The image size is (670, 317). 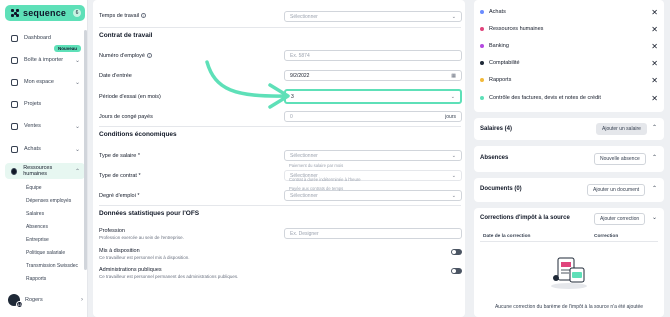 What do you see at coordinates (373, 75) in the screenshot?
I see `date-entree-input: 9/2/2022 ▦` at bounding box center [373, 75].